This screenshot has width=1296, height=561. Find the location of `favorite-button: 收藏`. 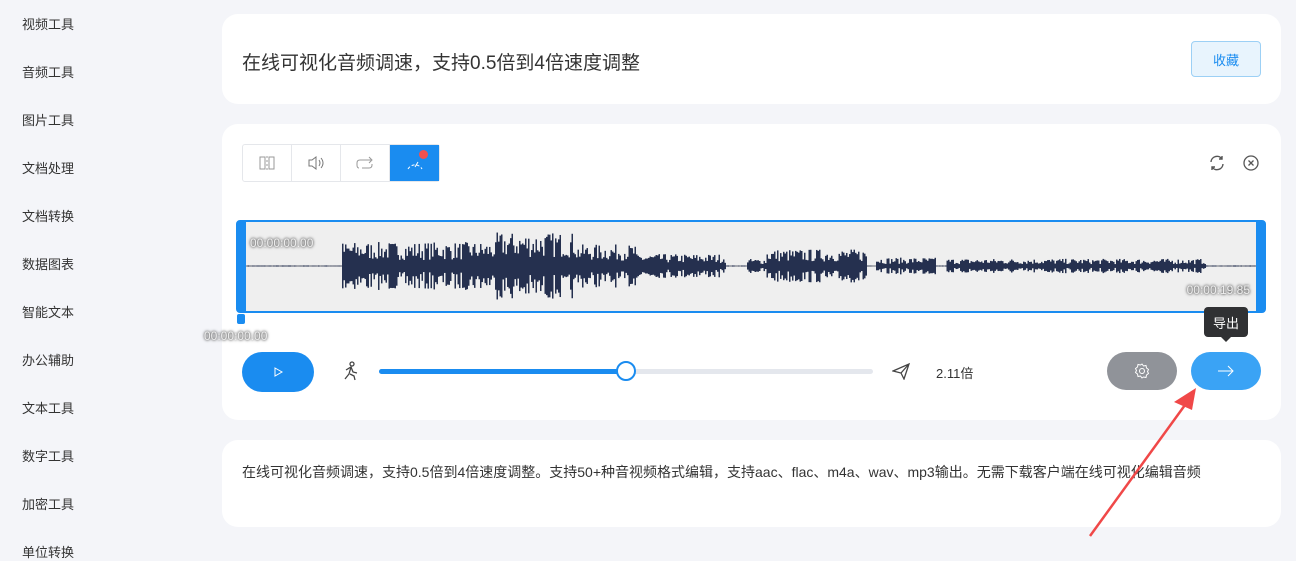

favorite-button: 收藏 is located at coordinates (1226, 59).